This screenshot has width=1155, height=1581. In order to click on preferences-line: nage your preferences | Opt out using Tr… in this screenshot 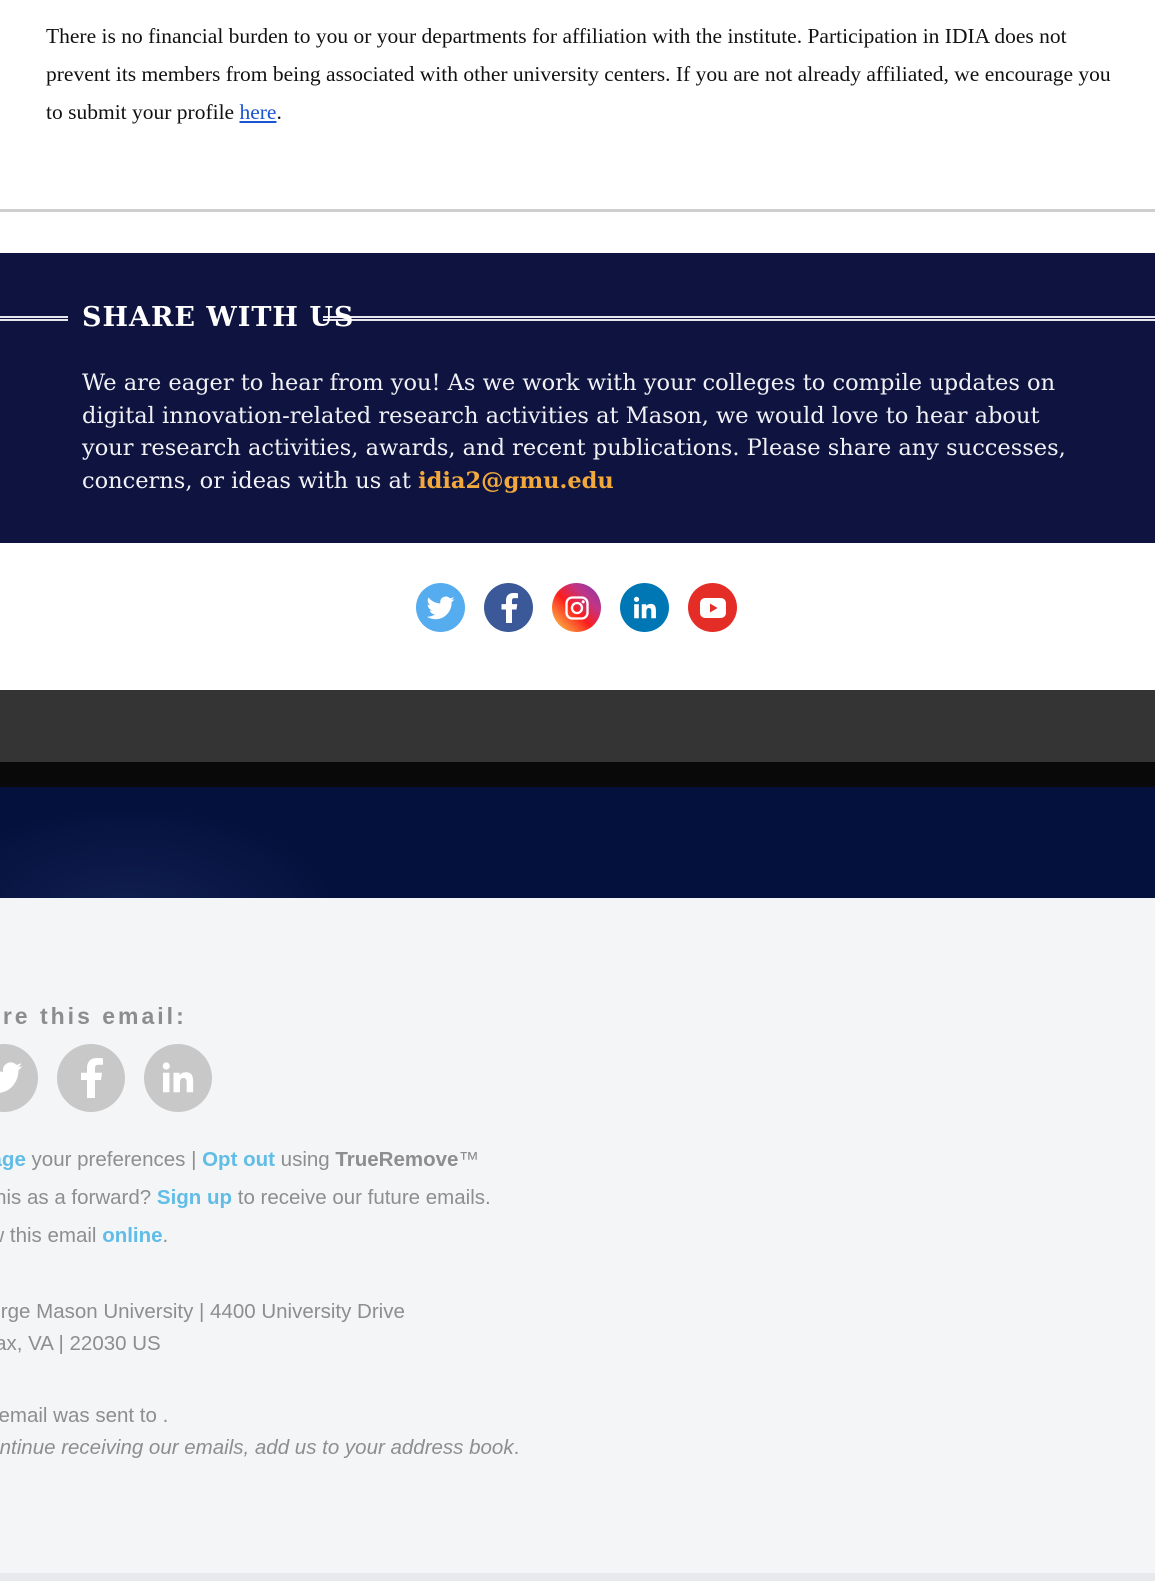, I will do `click(239, 1160)`.